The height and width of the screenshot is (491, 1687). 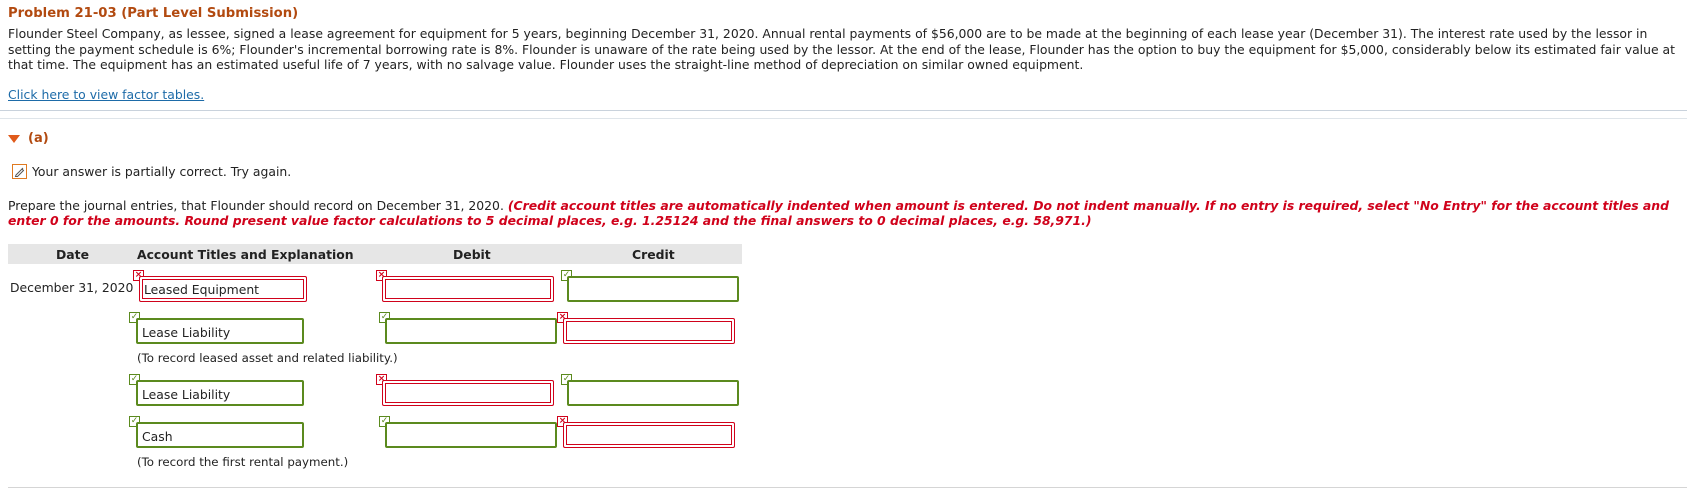 I want to click on account-value: Cash, so click(x=157, y=436).